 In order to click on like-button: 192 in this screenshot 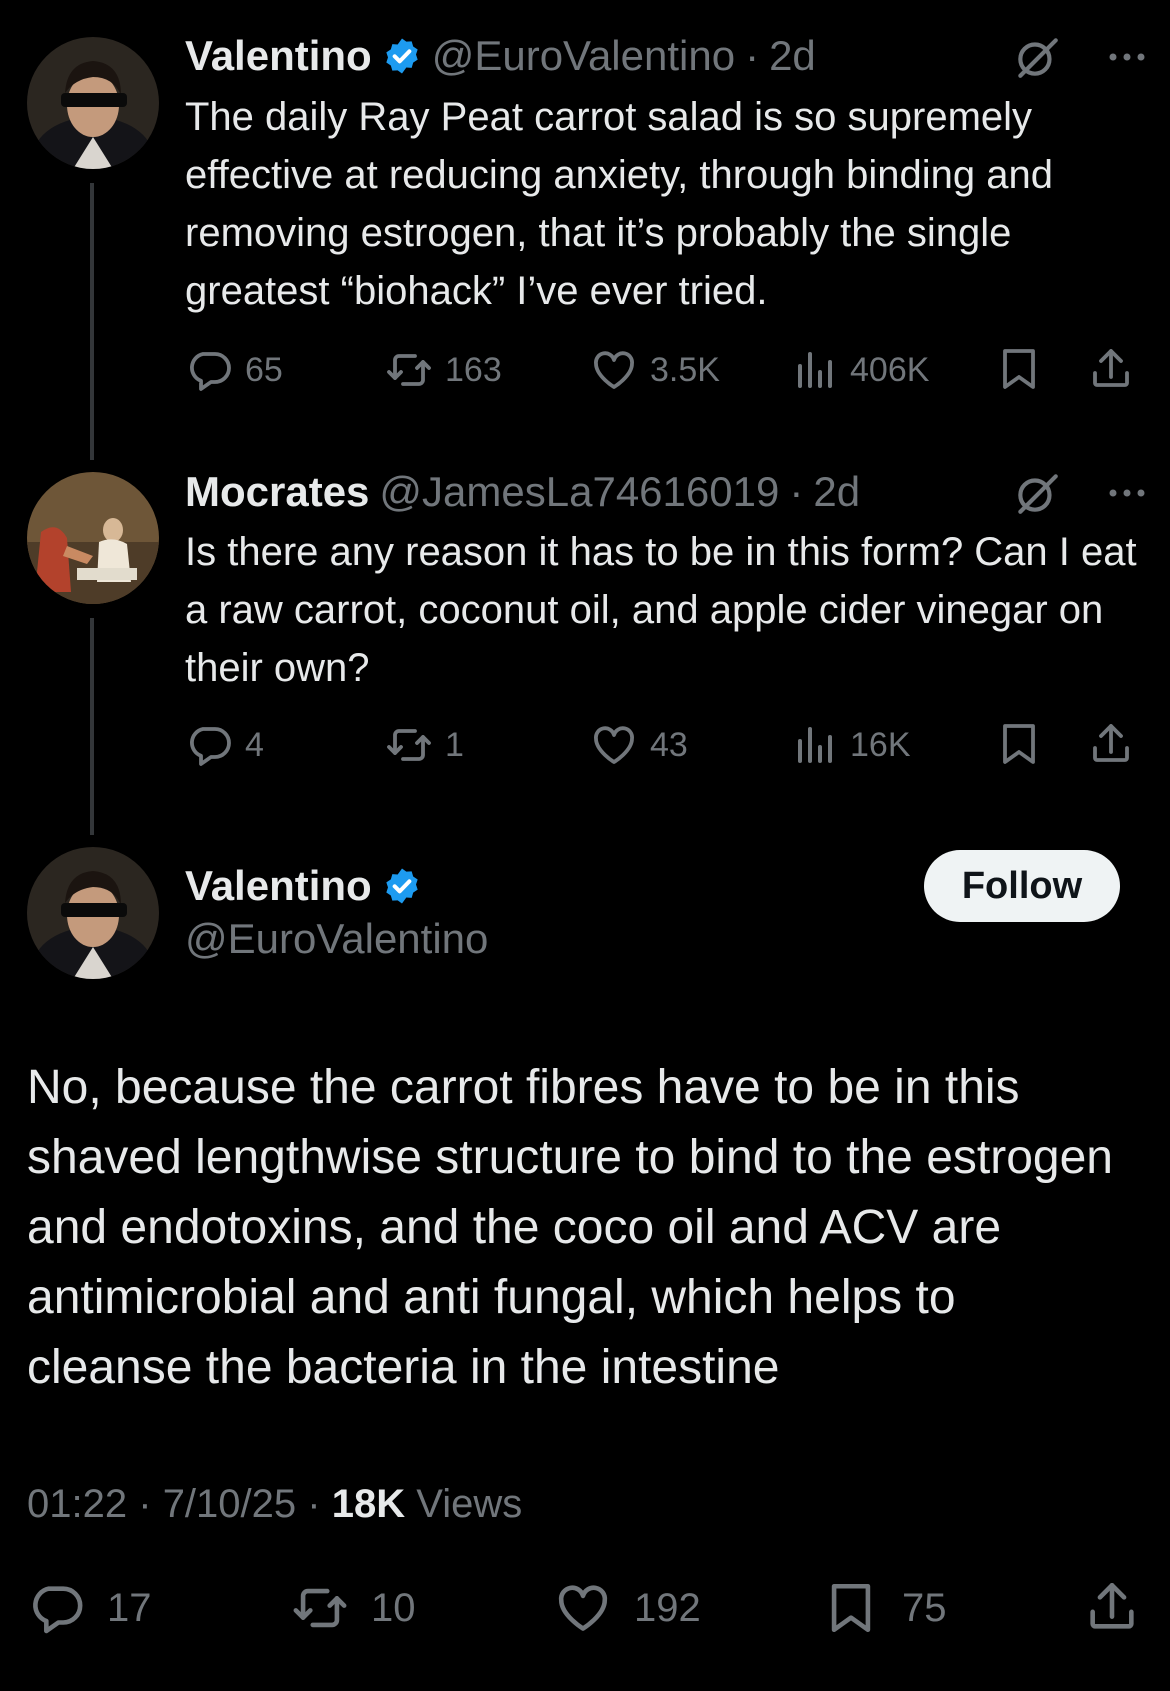, I will do `click(627, 1608)`.